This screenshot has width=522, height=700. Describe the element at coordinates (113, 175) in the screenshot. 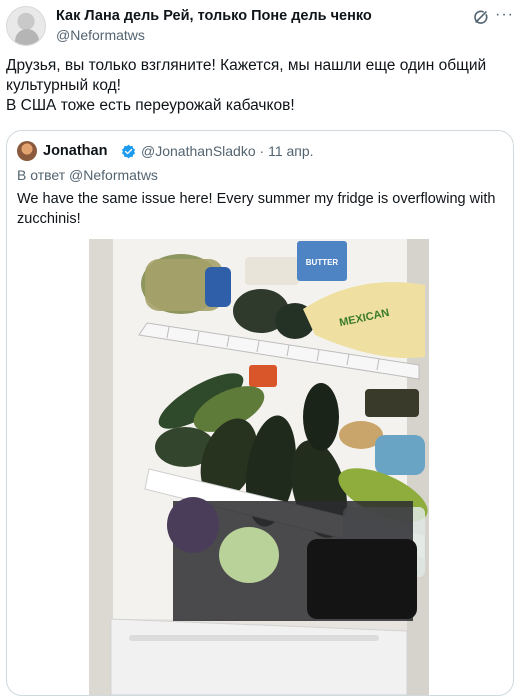

I see `reply-mention: @Neformatws` at that location.